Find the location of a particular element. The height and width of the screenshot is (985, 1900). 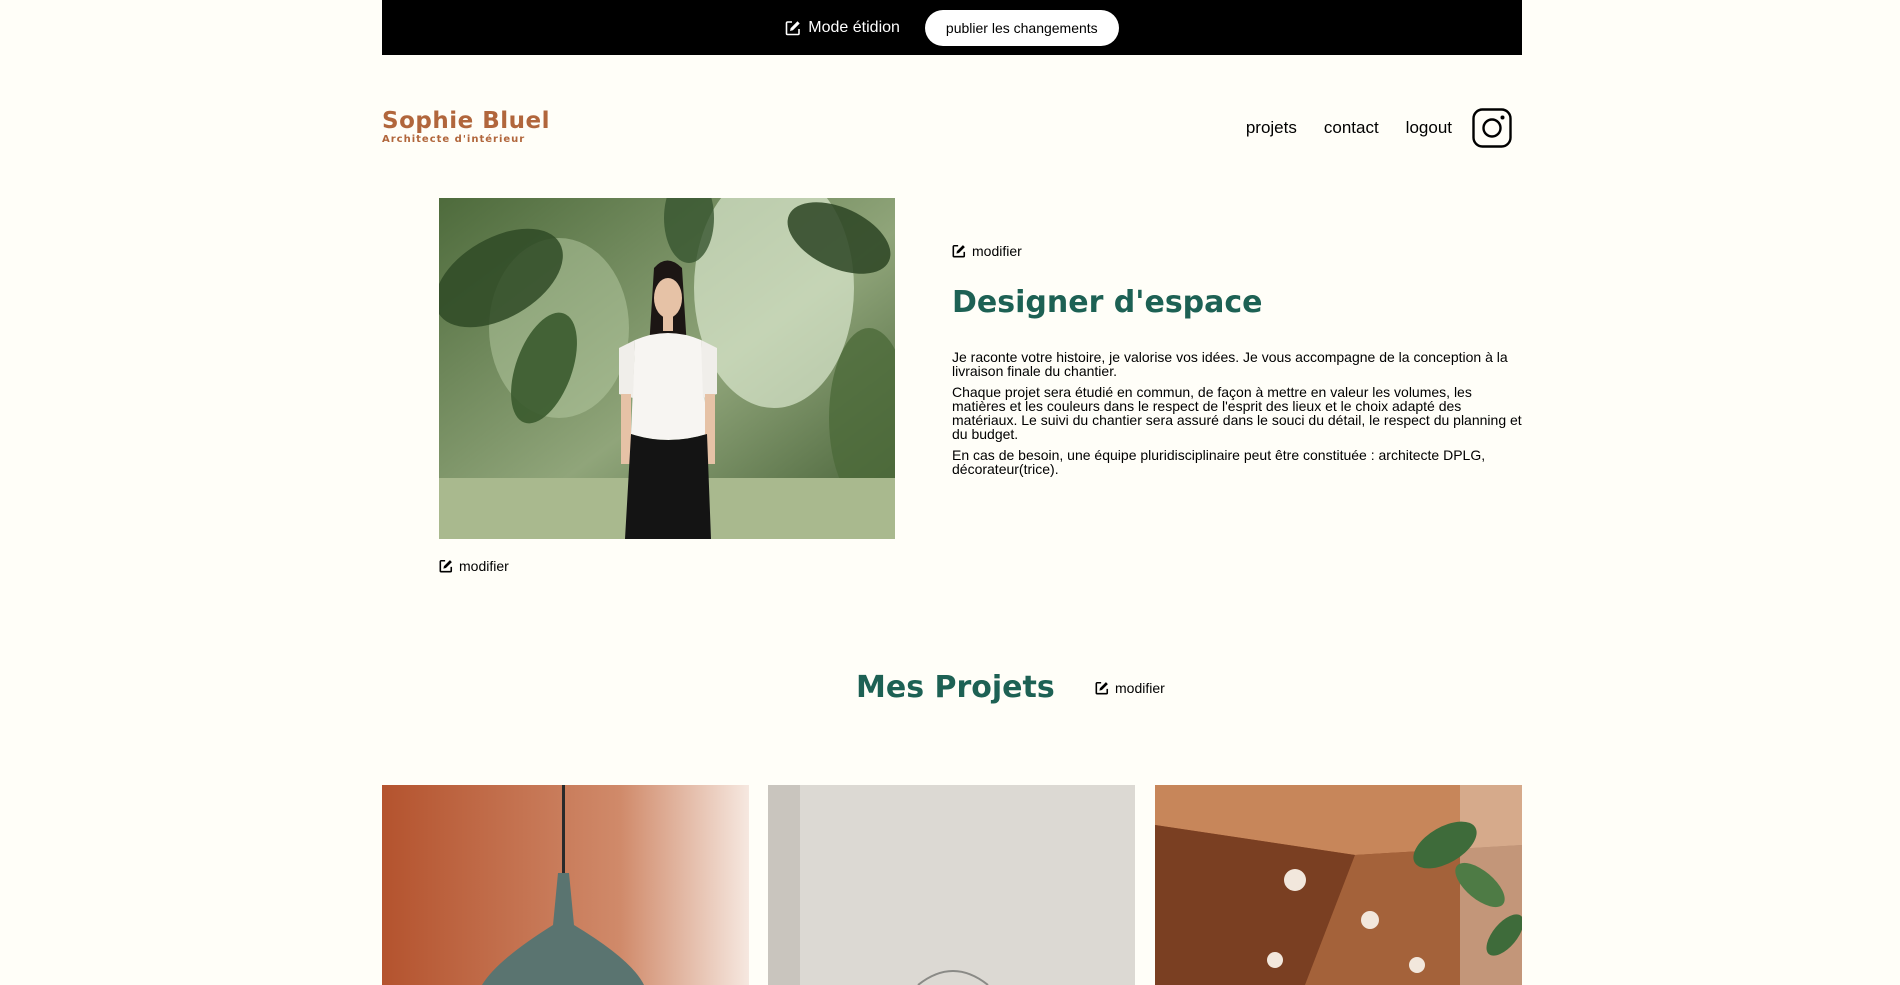

logo-name: Sophie Bluel is located at coordinates (466, 121).